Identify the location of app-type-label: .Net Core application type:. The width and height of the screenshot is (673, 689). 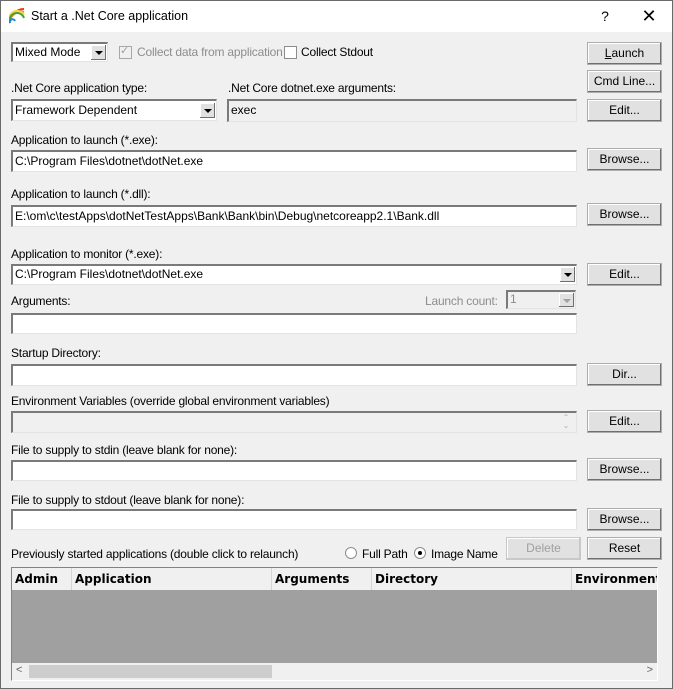
(79, 88).